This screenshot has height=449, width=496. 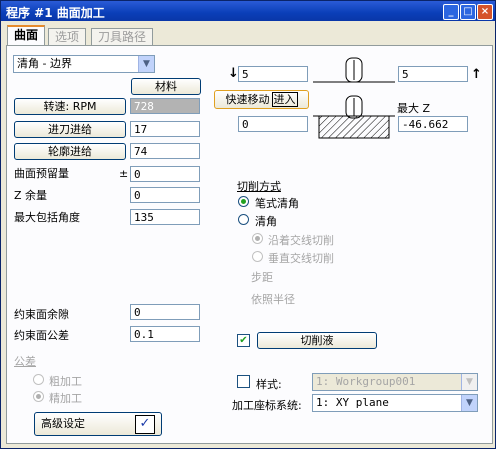 I want to click on style-select: 1: Workgroup001 ▼, so click(x=395, y=382).